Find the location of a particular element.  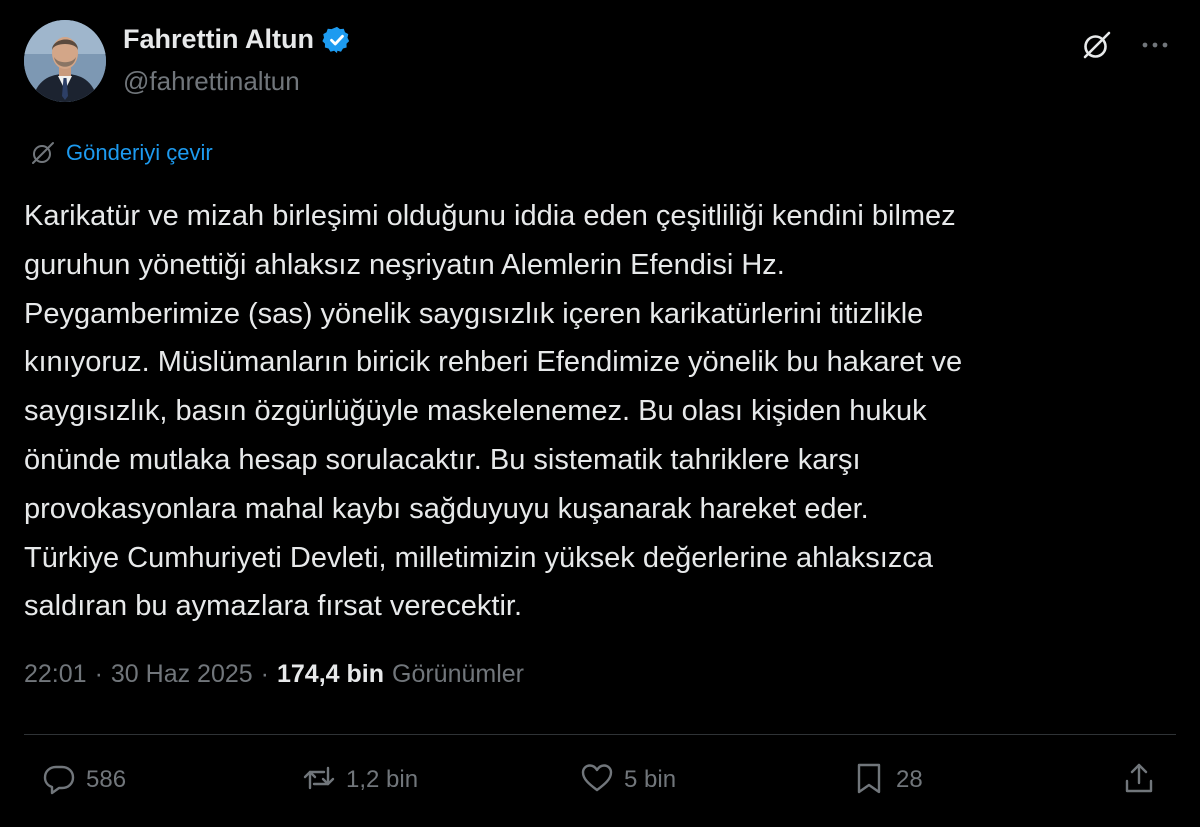

tweet-time: 22:01 is located at coordinates (55, 674).